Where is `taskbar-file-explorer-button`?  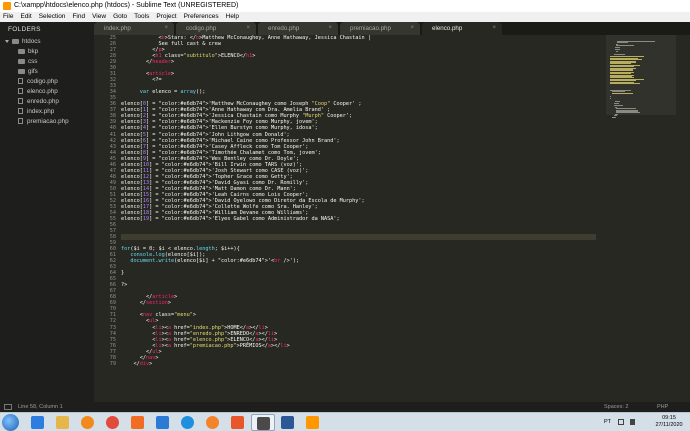 taskbar-file-explorer-button is located at coordinates (63, 422).